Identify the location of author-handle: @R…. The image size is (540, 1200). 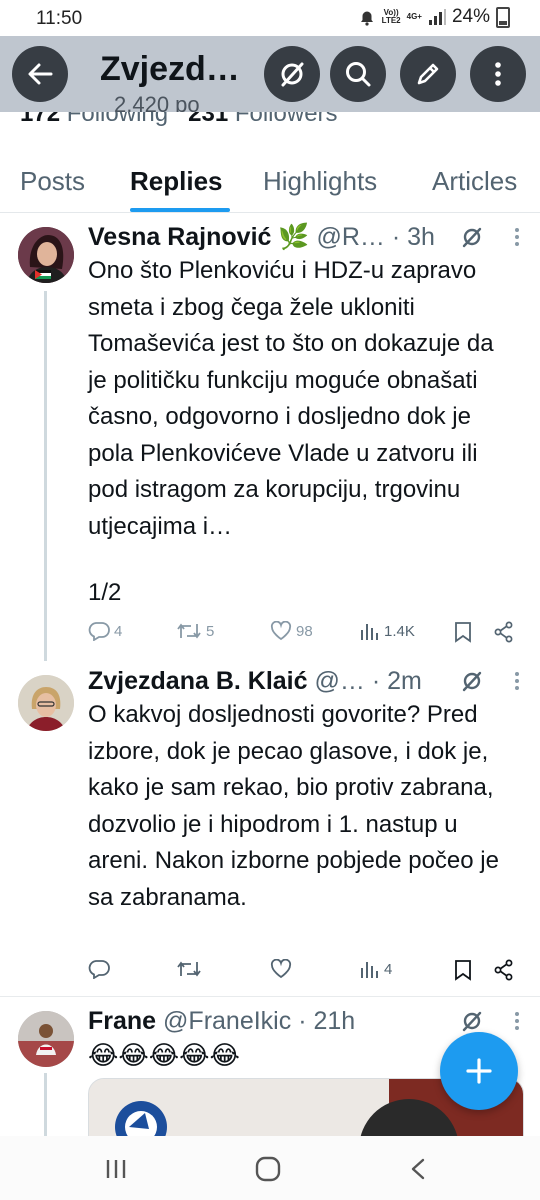
(350, 237).